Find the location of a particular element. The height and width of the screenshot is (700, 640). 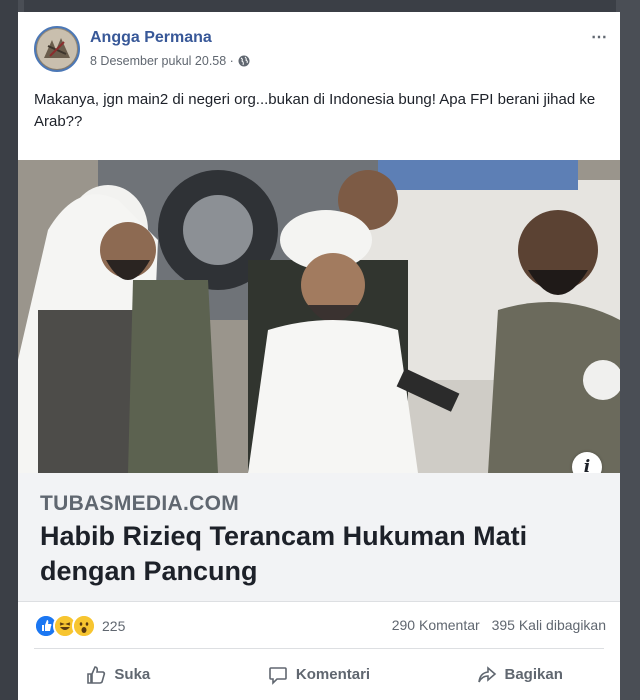

post-actions: Suka Komentari Bagikan is located at coordinates (319, 674).